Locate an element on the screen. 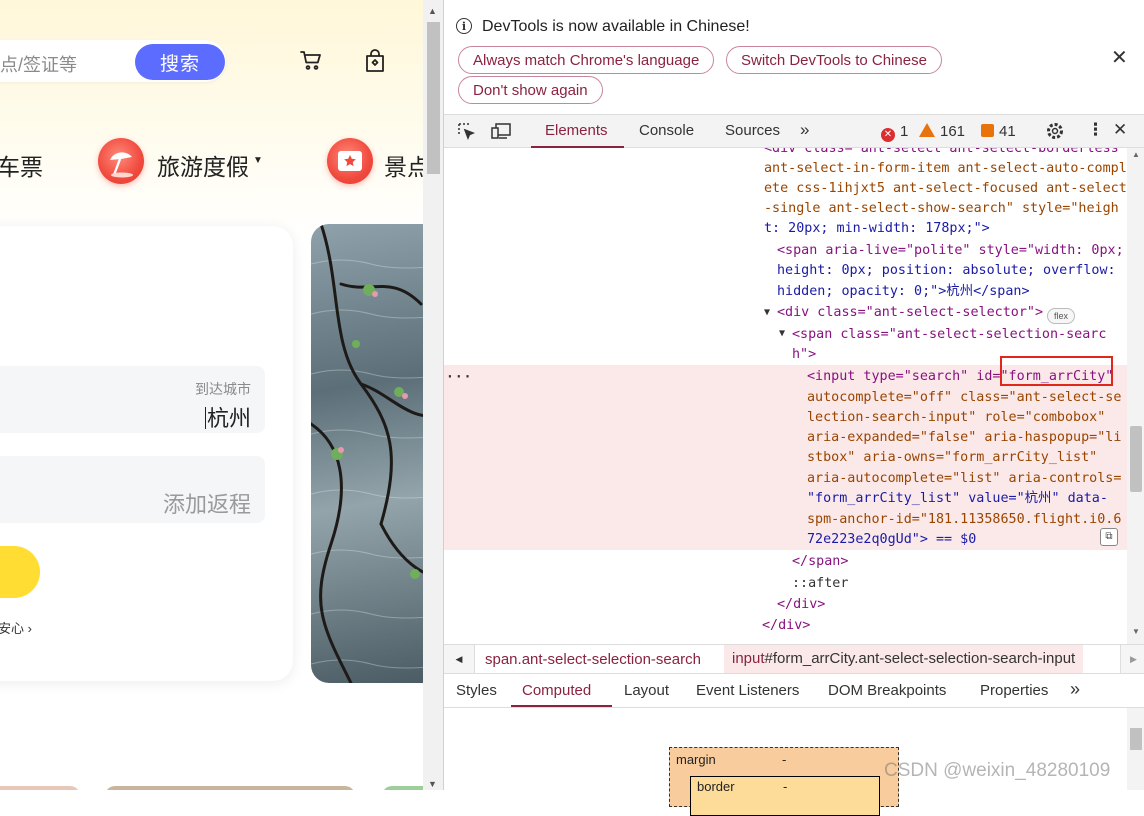  nav-item-tour: 旅游度假 is located at coordinates (203, 165).